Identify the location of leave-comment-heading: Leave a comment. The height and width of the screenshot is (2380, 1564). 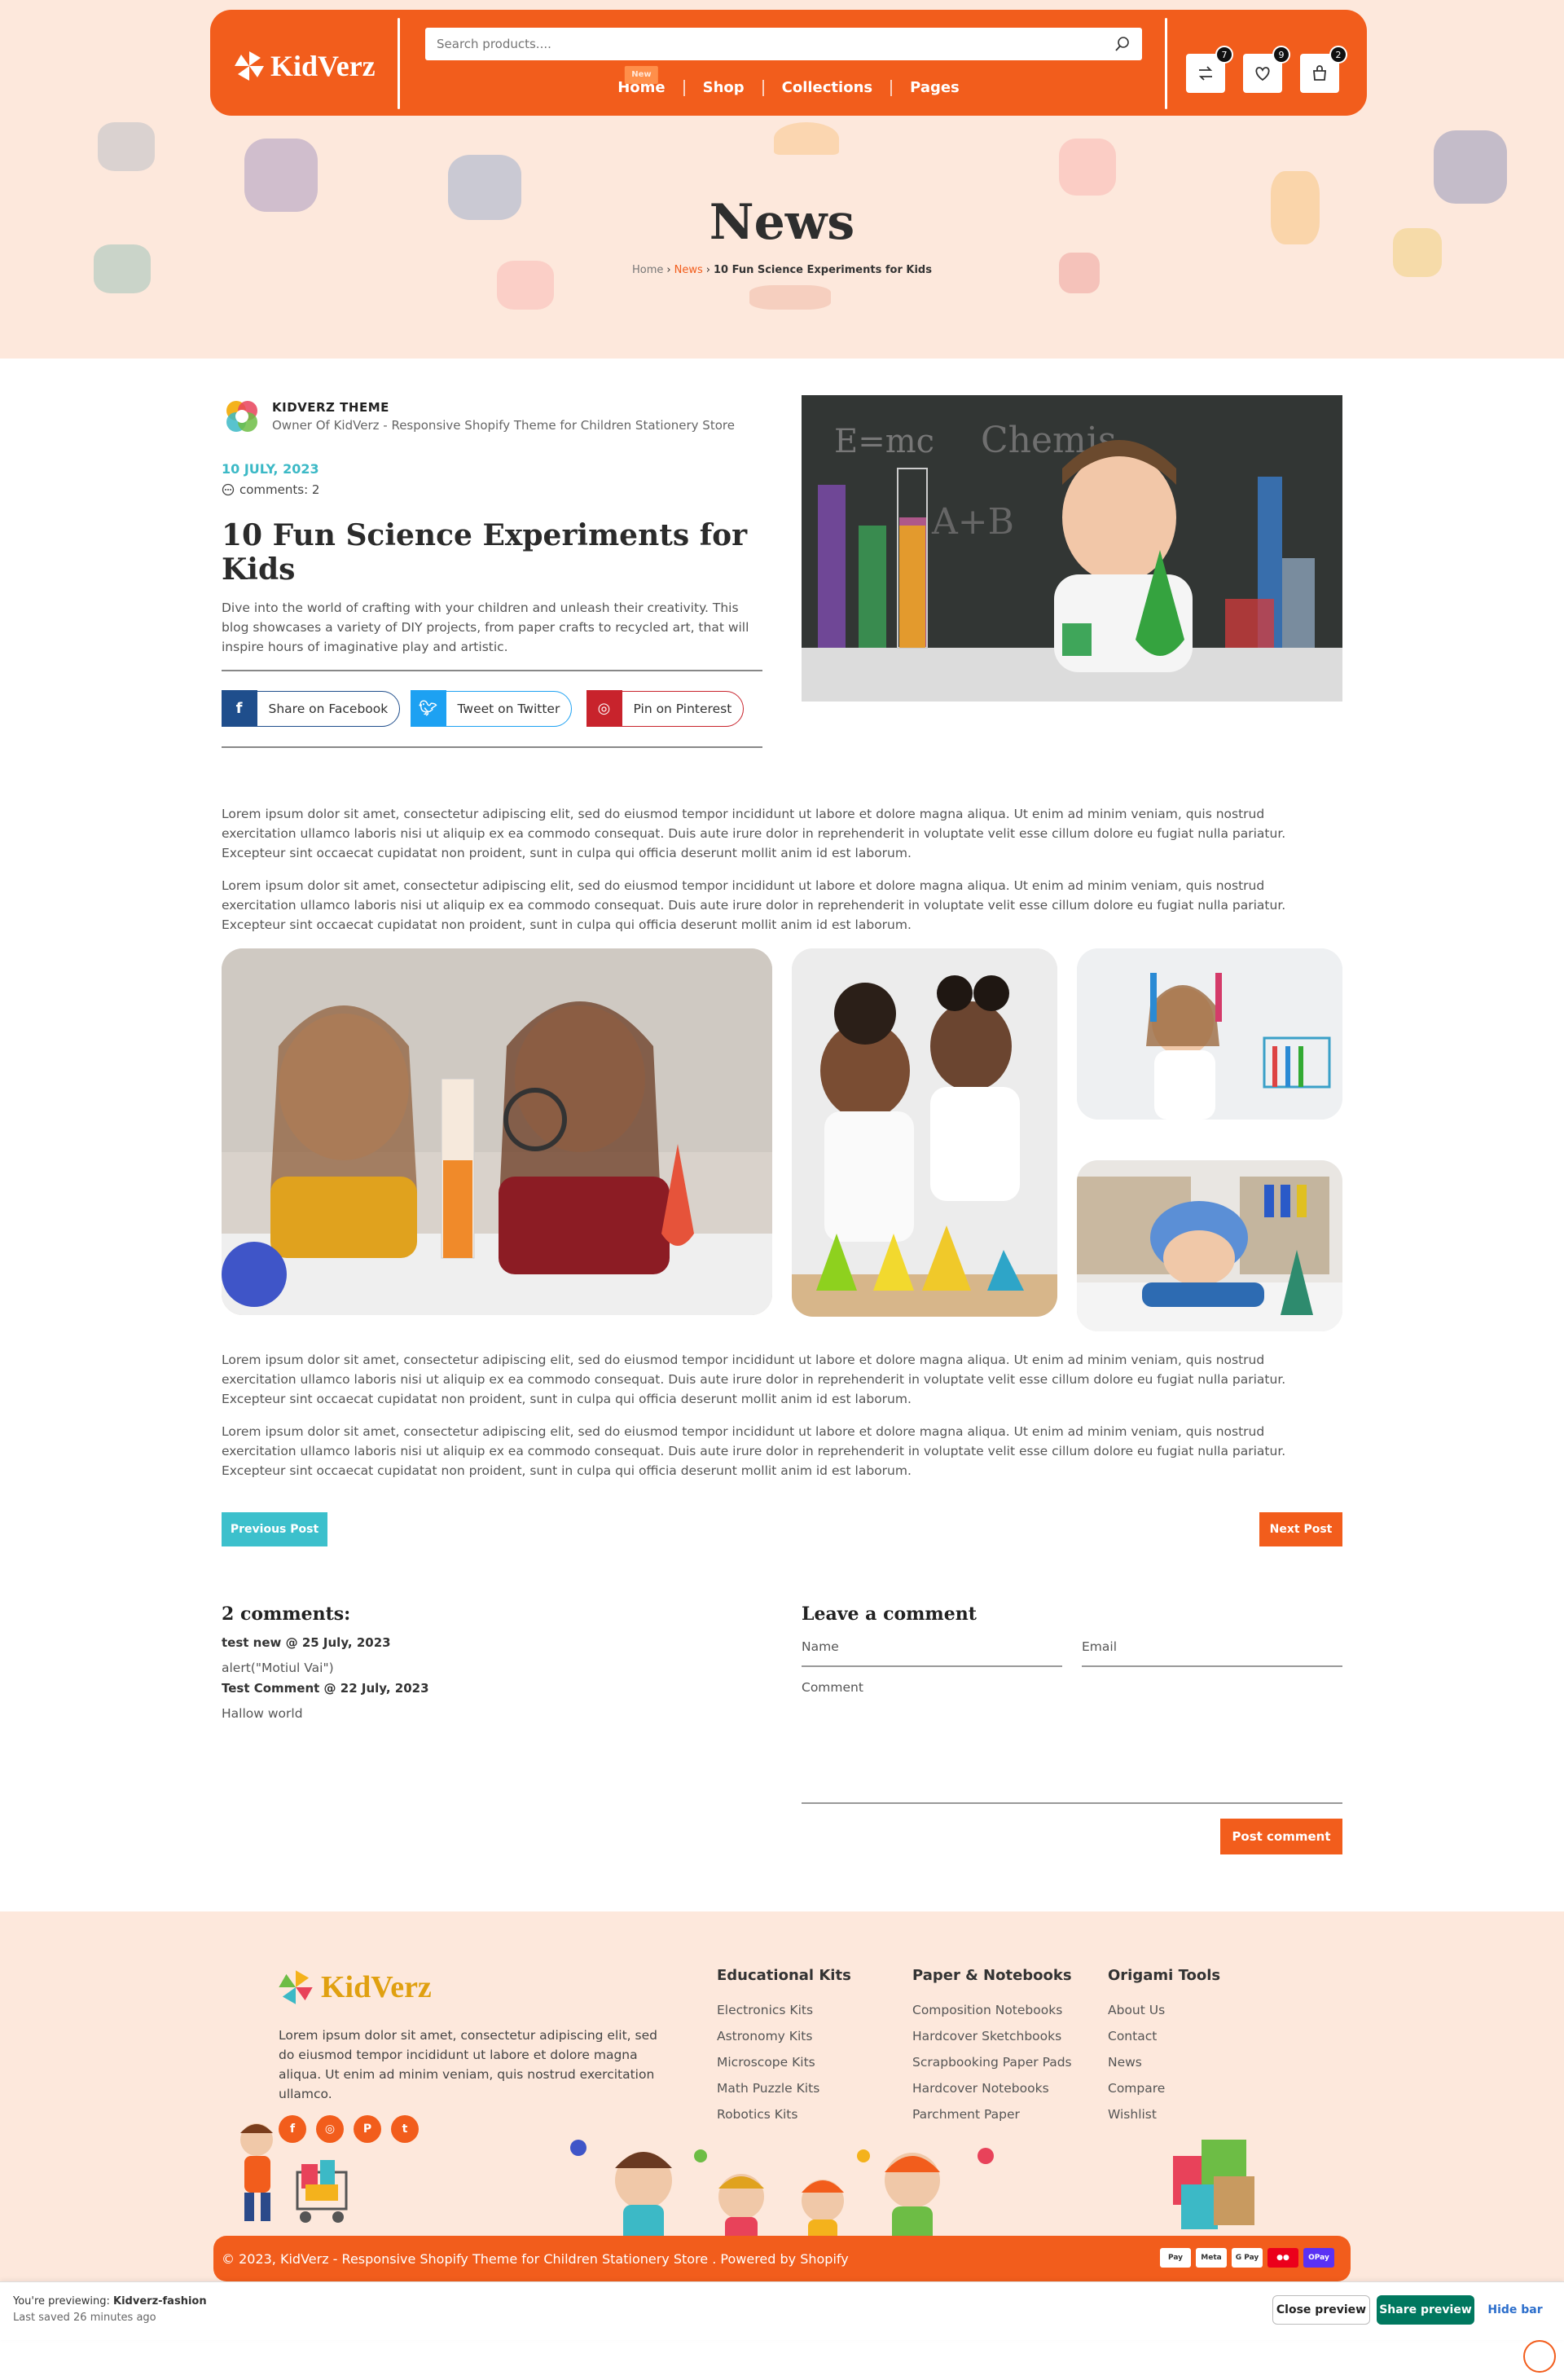
(889, 1614).